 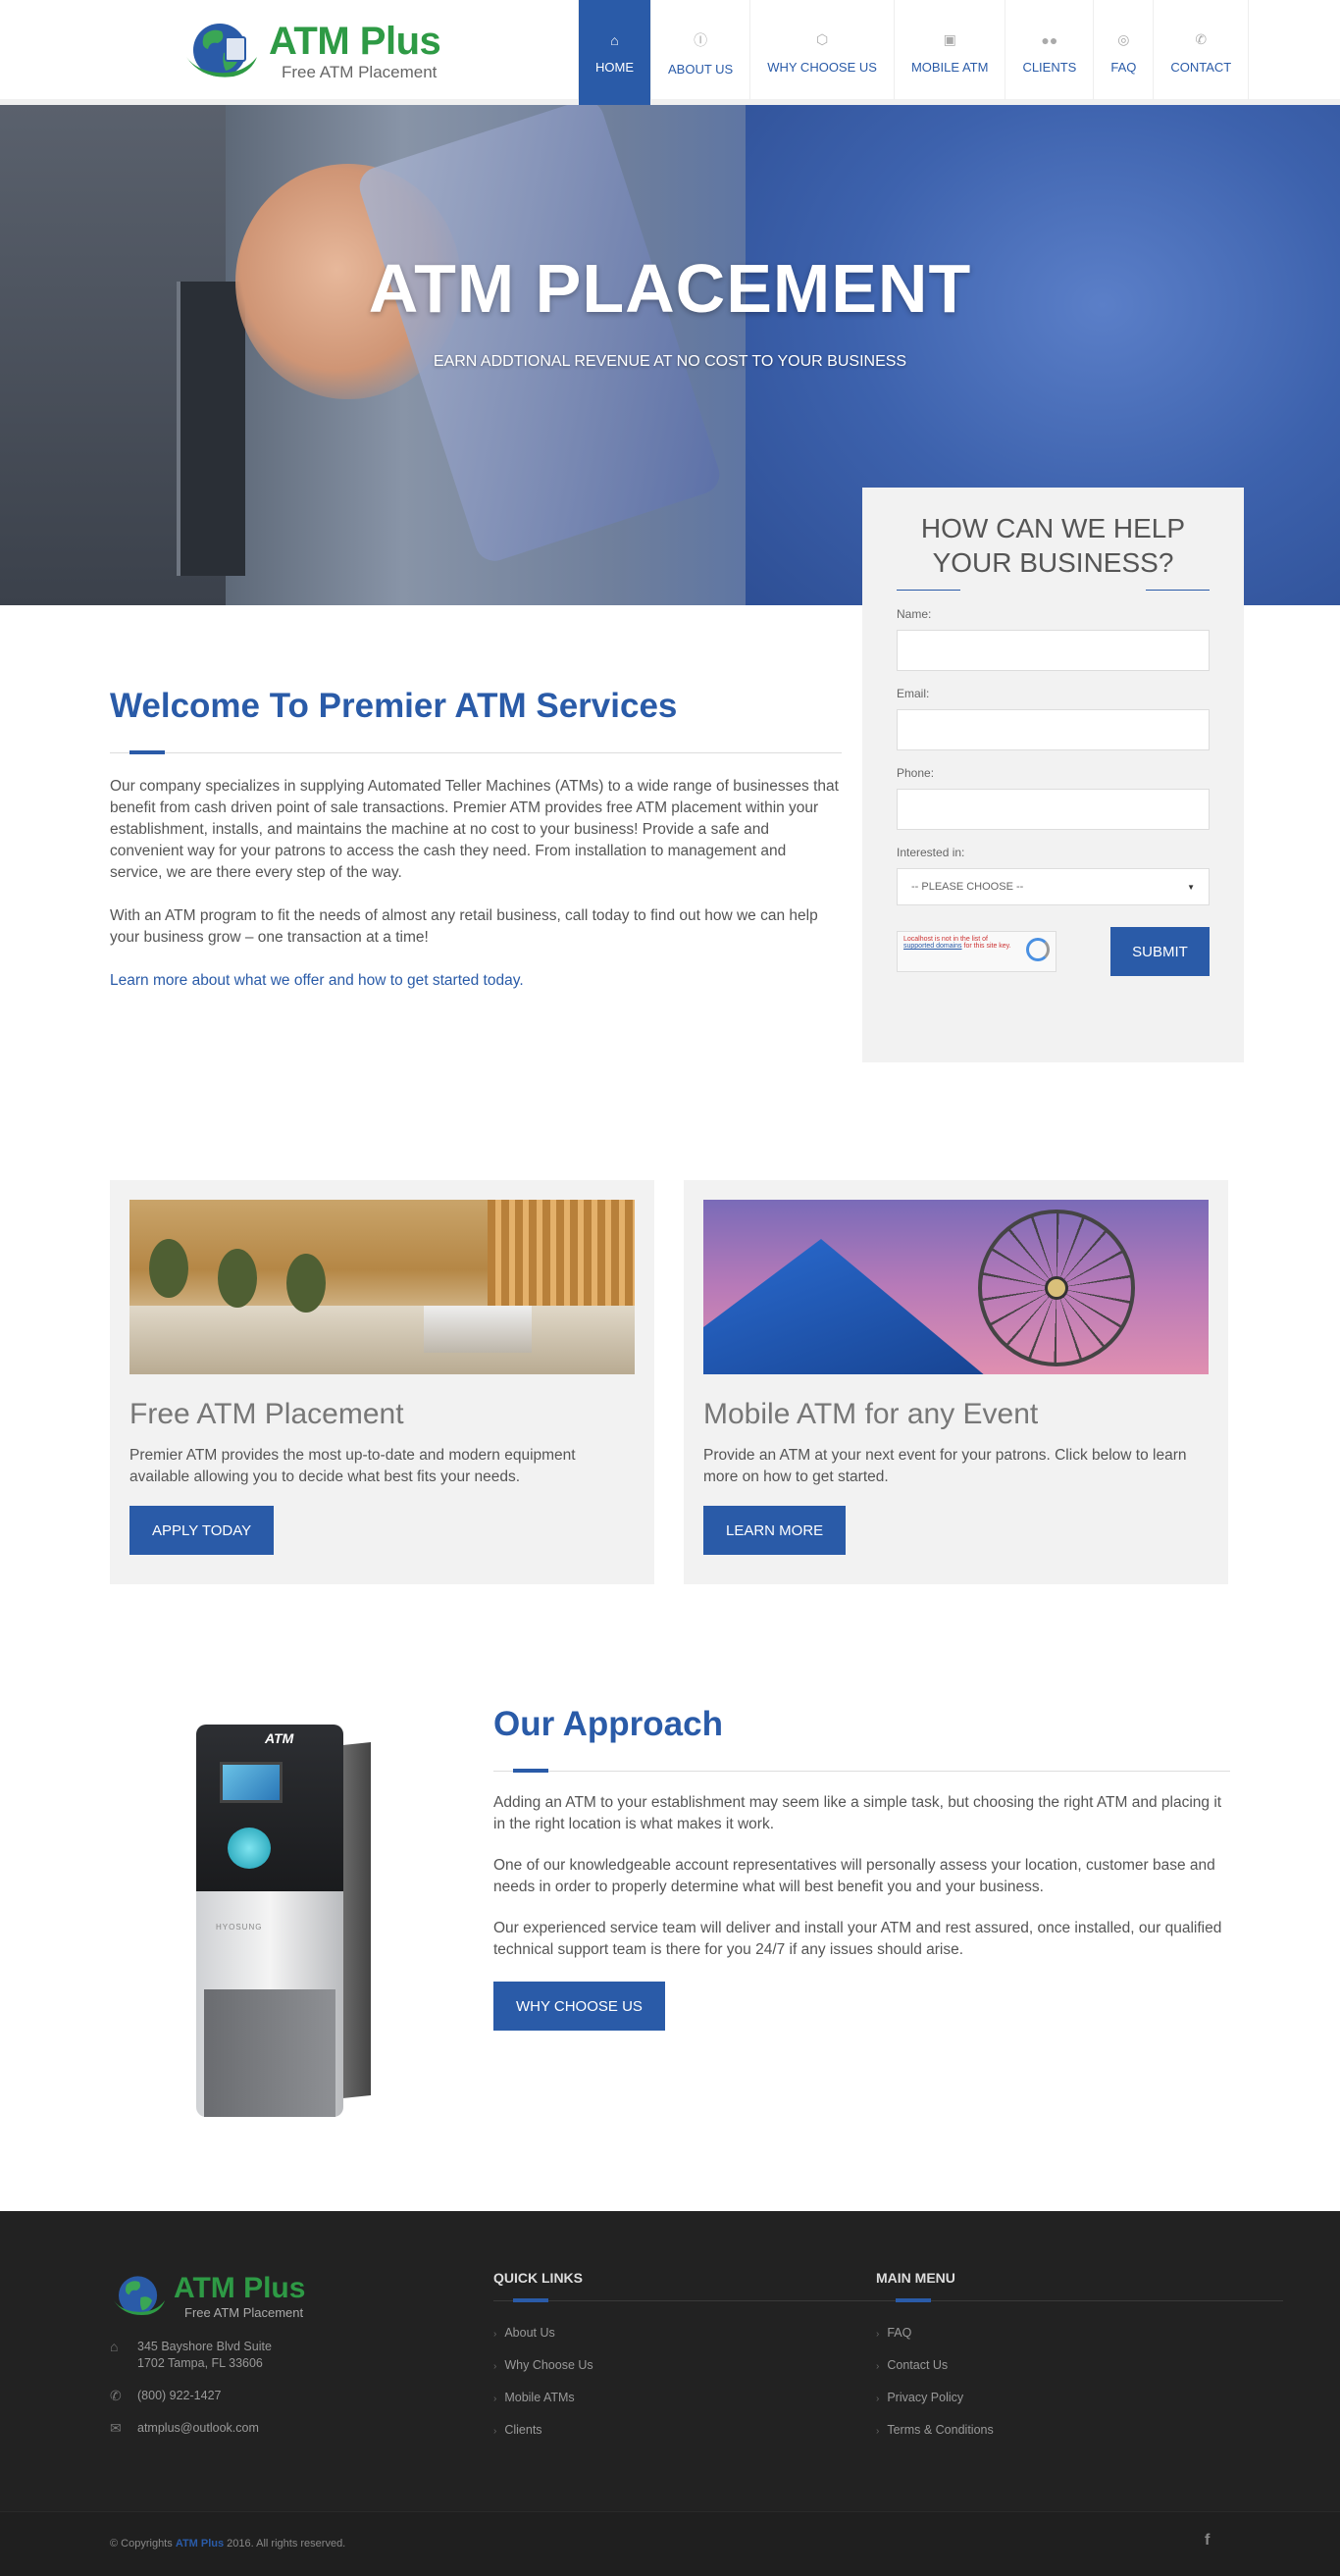 I want to click on welcome-title: Welcome To Premier ATM Services, so click(x=394, y=706).